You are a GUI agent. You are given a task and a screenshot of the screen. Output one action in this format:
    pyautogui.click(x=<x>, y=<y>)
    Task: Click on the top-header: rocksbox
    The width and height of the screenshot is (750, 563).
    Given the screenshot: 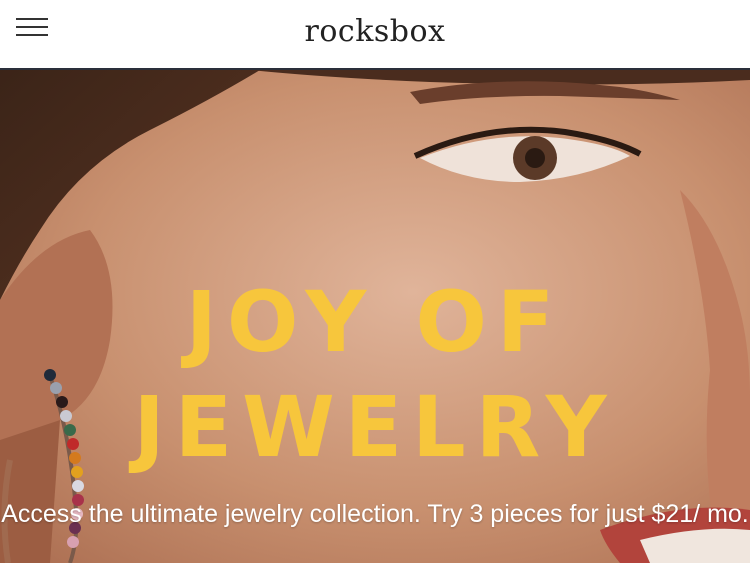 What is the action you would take?
    pyautogui.click(x=375, y=35)
    